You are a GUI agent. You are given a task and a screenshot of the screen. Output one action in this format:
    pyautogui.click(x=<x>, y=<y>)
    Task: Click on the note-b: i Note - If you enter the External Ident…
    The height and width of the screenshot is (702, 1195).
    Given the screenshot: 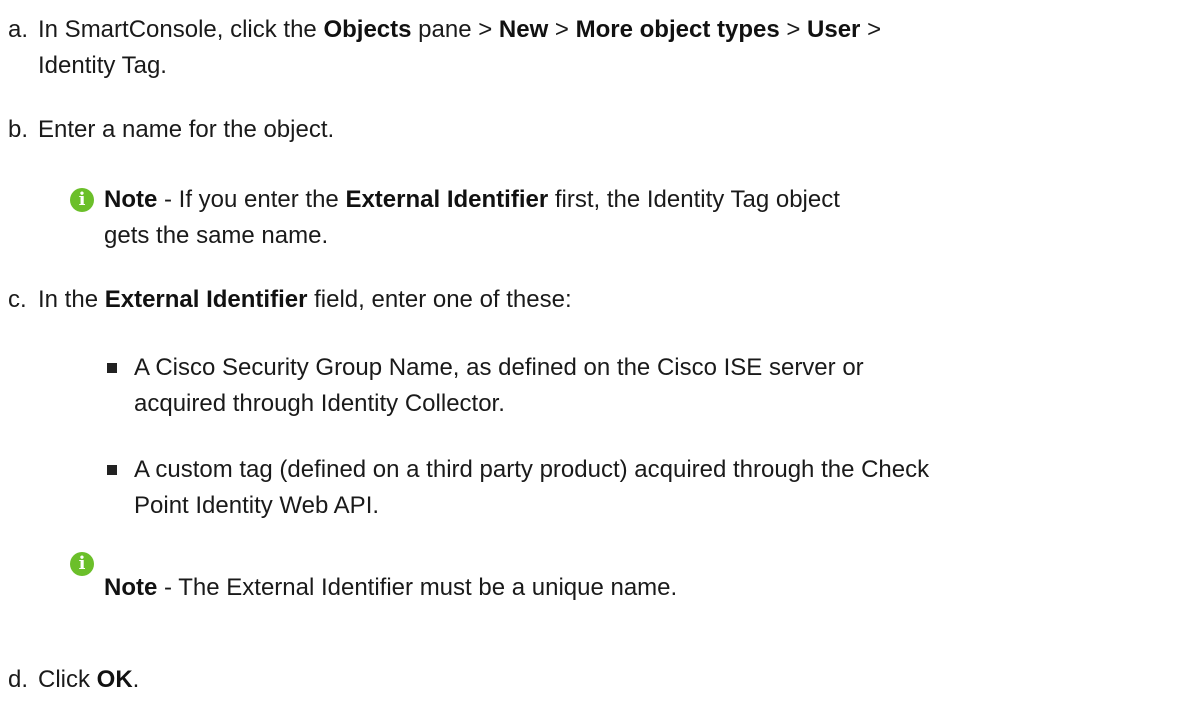 What is the action you would take?
    pyautogui.click(x=597, y=218)
    